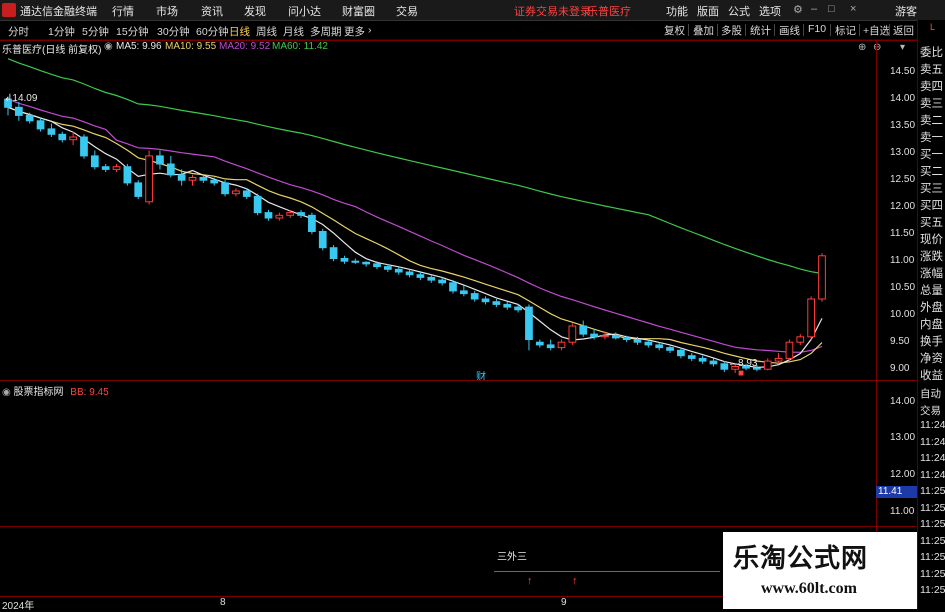 The image size is (945, 612). Describe the element at coordinates (814, 9) in the screenshot. I see `minimize-icon: –` at that location.